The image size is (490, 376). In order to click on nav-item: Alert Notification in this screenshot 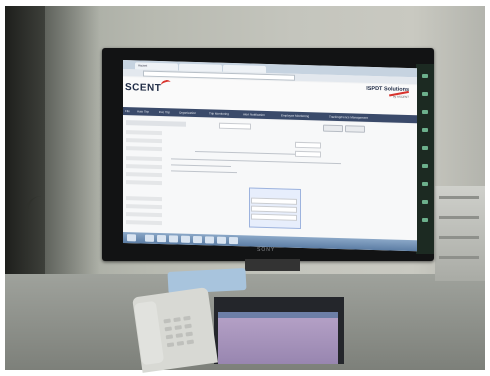, I will do `click(254, 114)`.